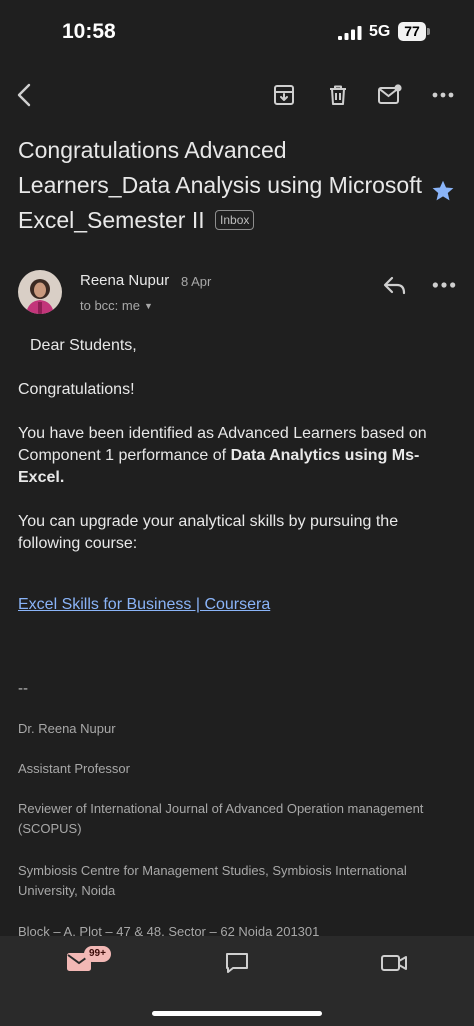  I want to click on coursera-link-wrap: Excel Skills for Business | Coursera, so click(240, 605).